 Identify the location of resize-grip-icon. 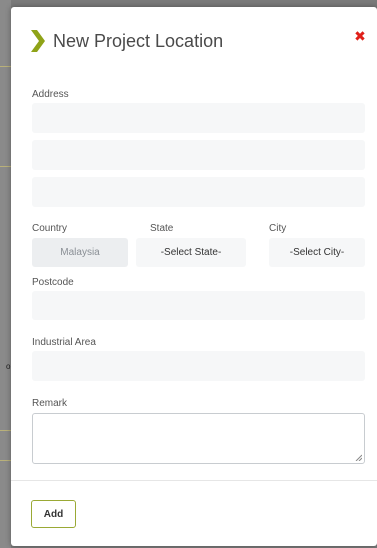
(358, 457).